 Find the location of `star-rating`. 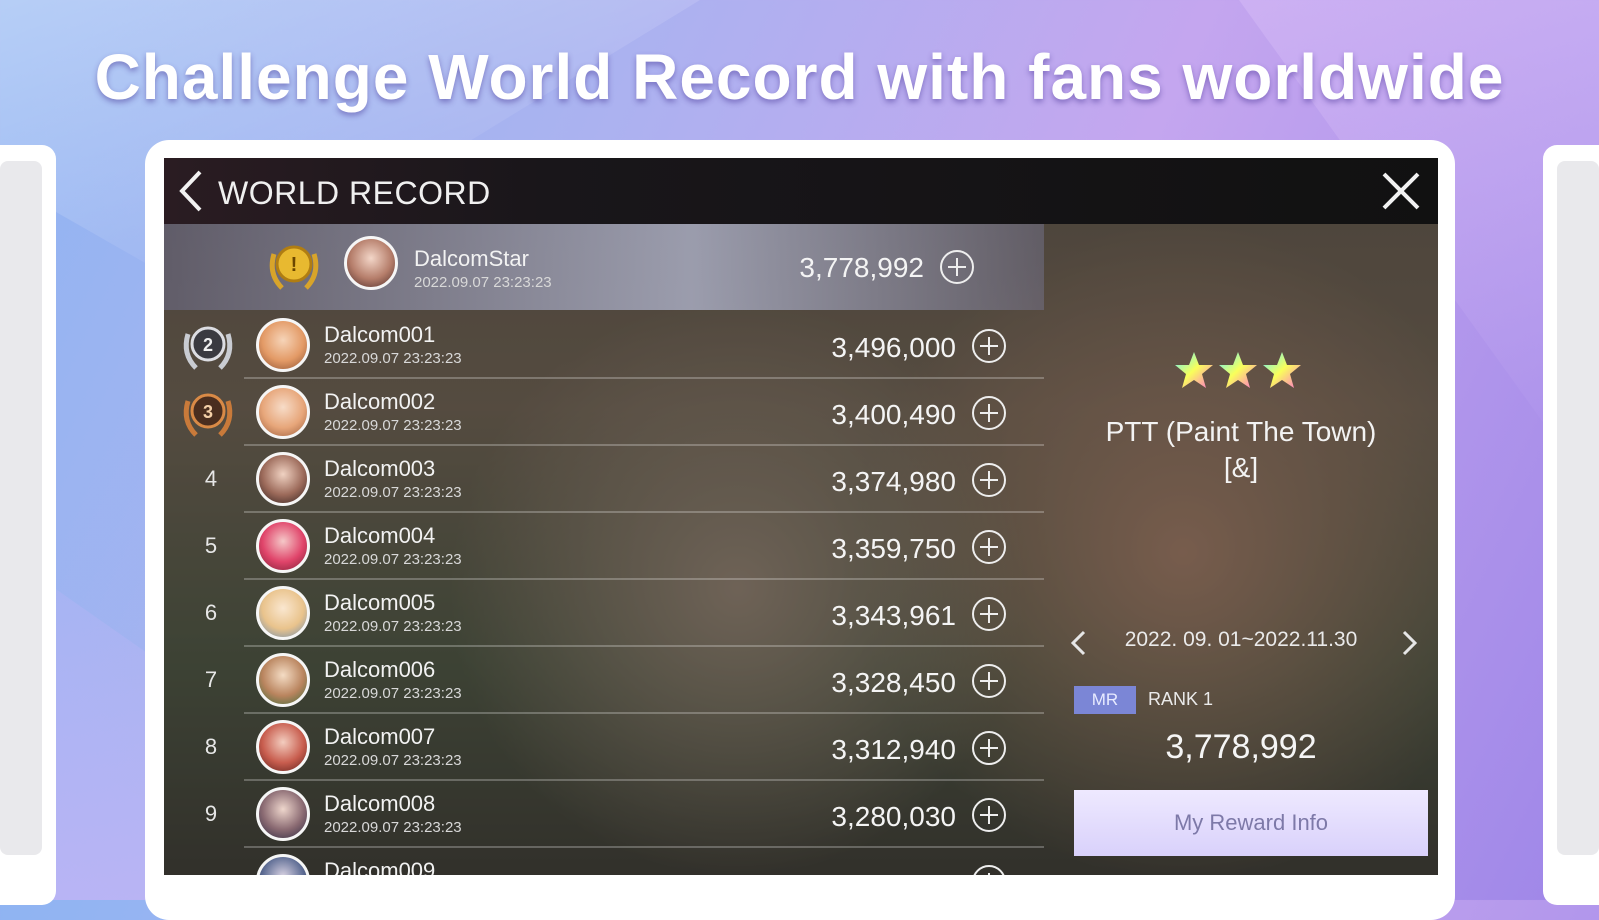

star-rating is located at coordinates (1238, 370).